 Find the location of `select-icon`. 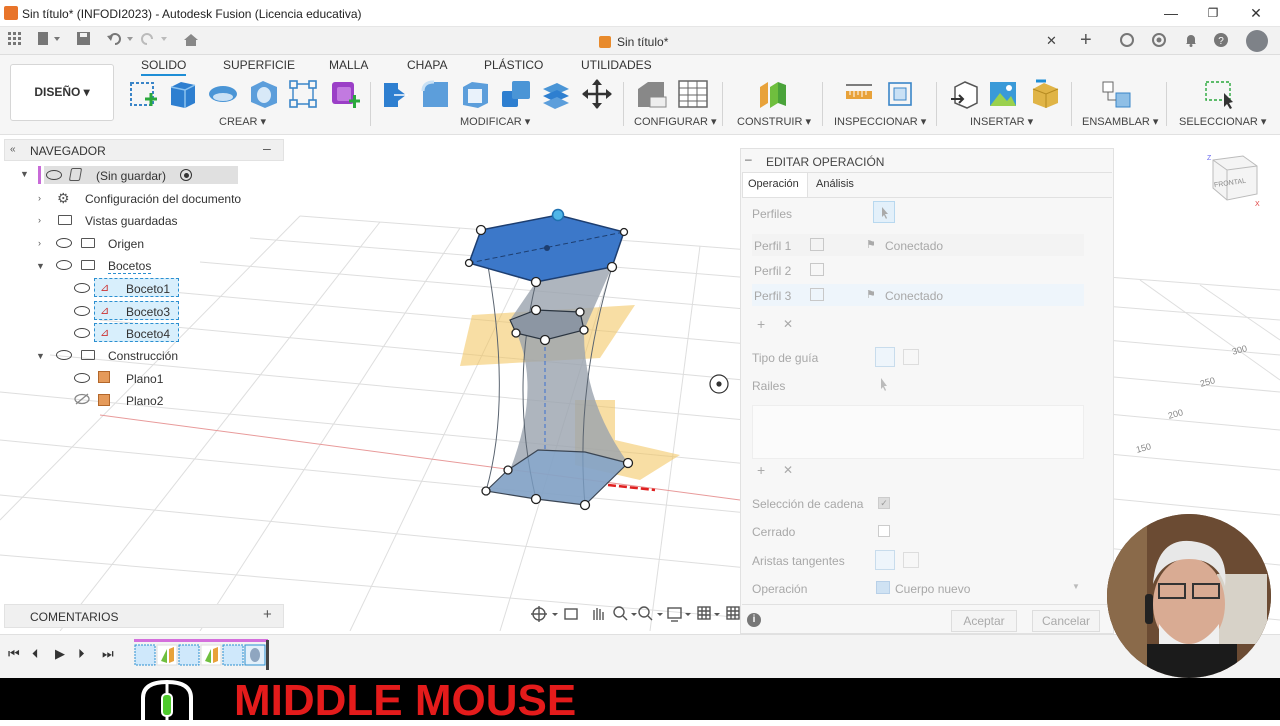

select-icon is located at coordinates (1219, 94).